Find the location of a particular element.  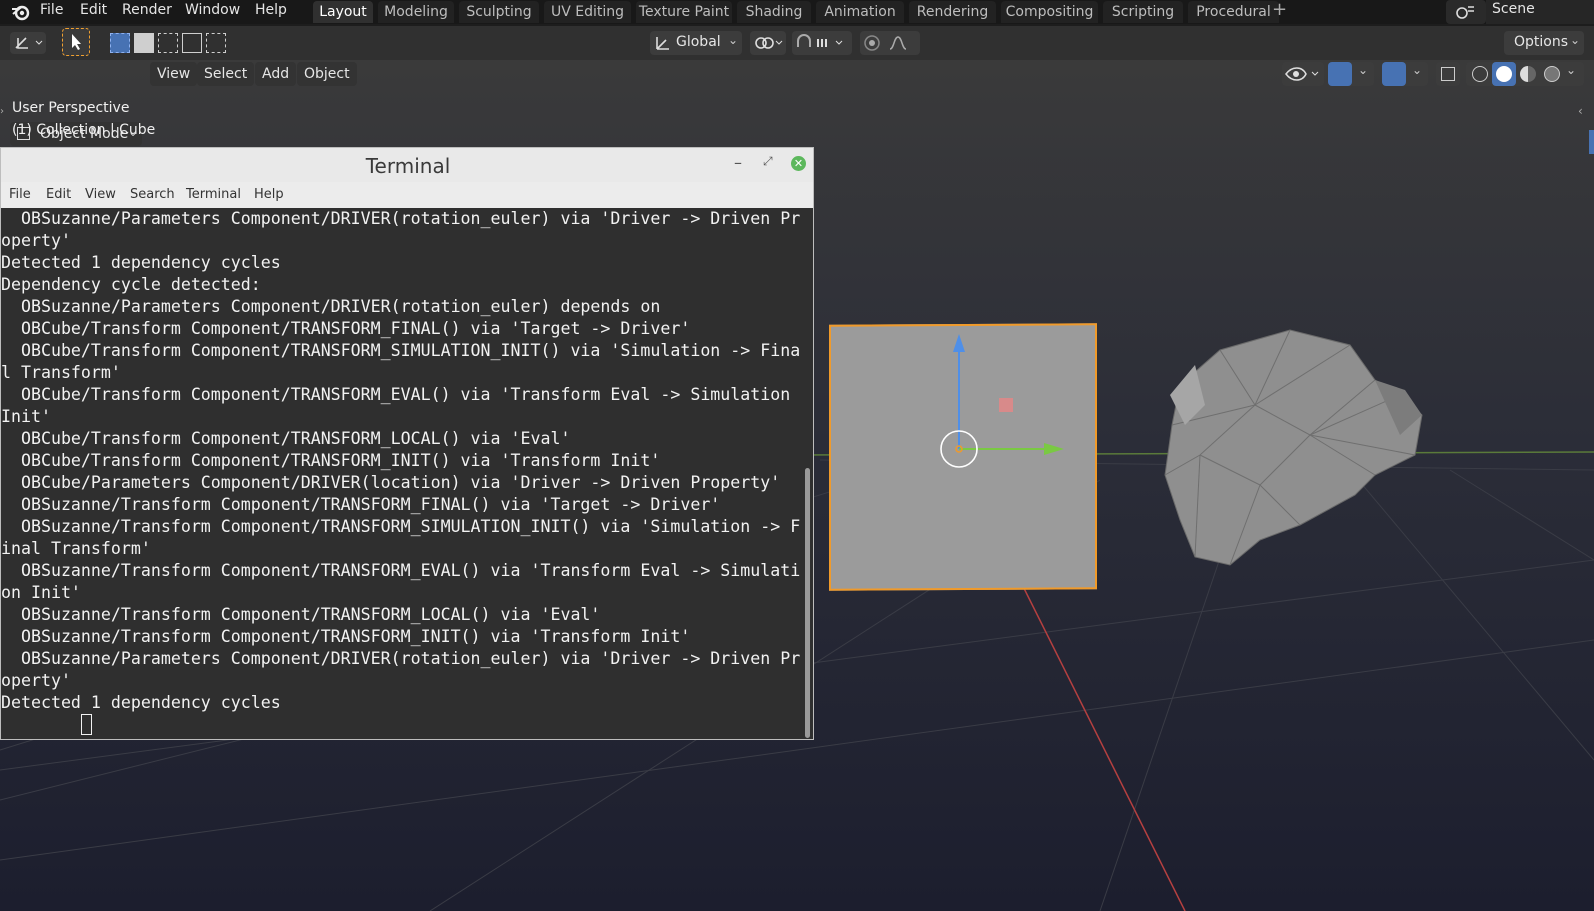

transform-orientation-dropdown: Global ⌄ is located at coordinates (696, 43).